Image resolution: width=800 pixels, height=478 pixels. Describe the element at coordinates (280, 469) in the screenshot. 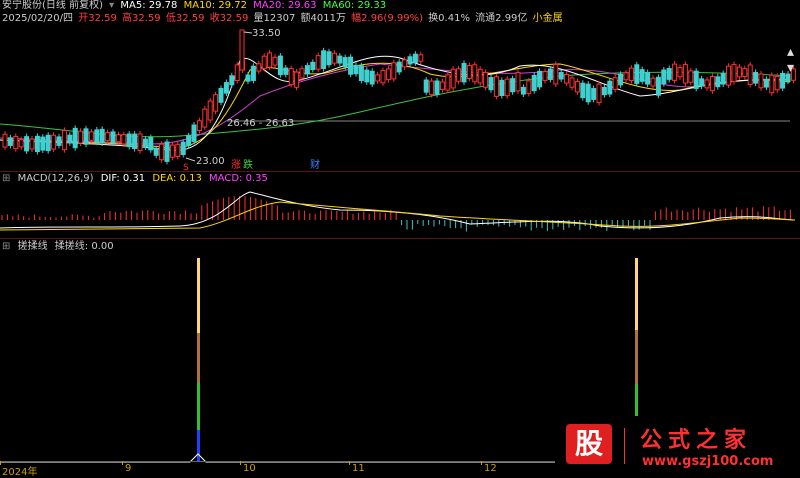

I see `time-axis: 2024年 9 10 11 12` at that location.